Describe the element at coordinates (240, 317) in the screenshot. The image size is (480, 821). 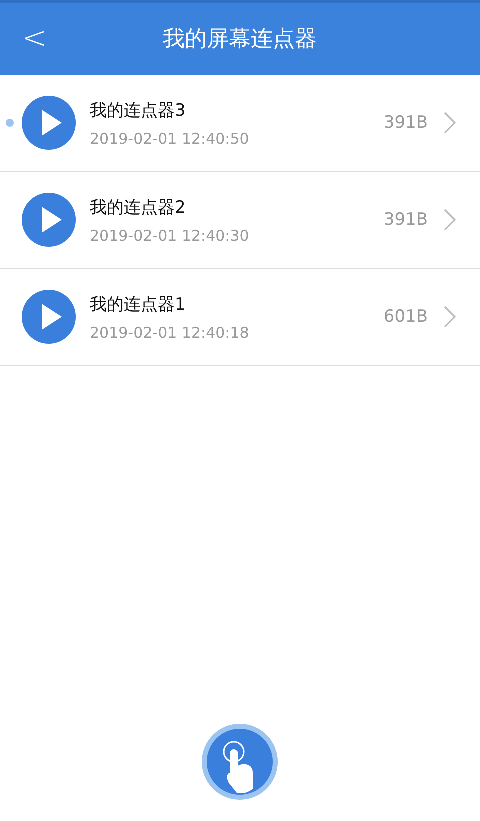
I see `recording-item: 我的连点器1 2019-02-01 12:40:18 601B` at that location.